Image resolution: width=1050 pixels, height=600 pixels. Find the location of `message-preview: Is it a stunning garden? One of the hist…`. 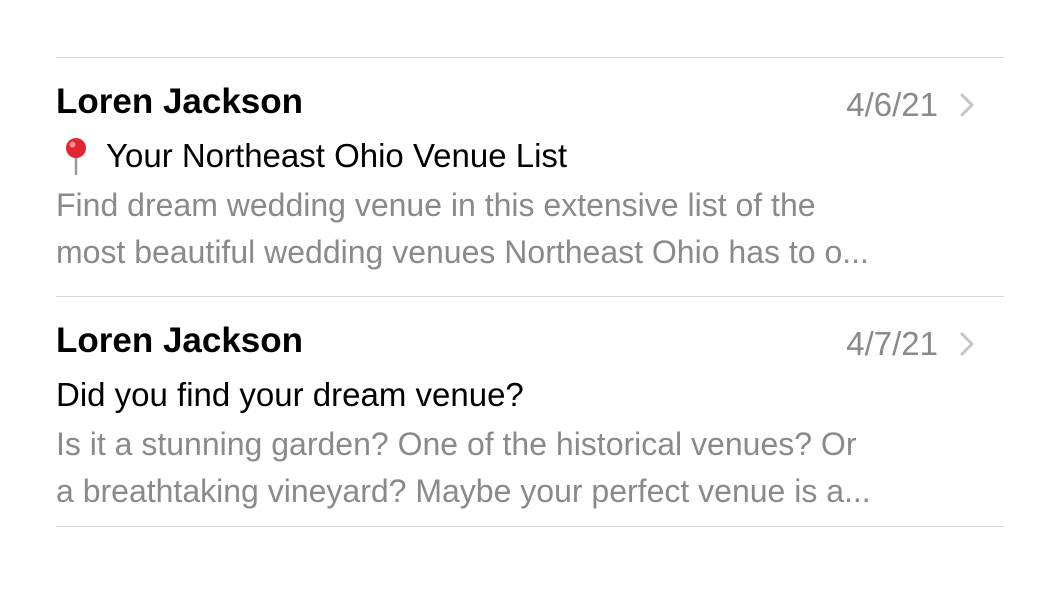

message-preview: Is it a stunning garden? One of the hist… is located at coordinates (511, 468).